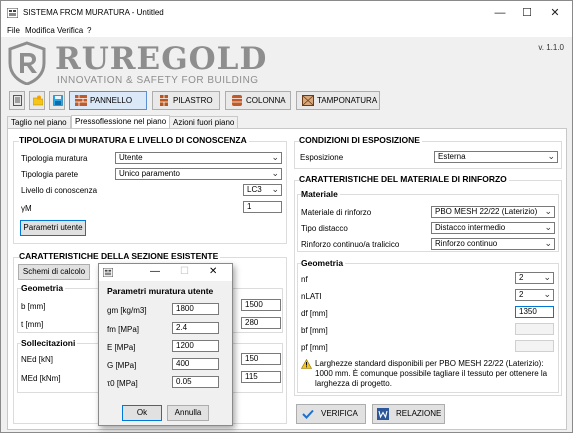 This screenshot has height=433, width=573. Describe the element at coordinates (534, 295) in the screenshot. I see `nlati-select: 2 ⌄` at that location.